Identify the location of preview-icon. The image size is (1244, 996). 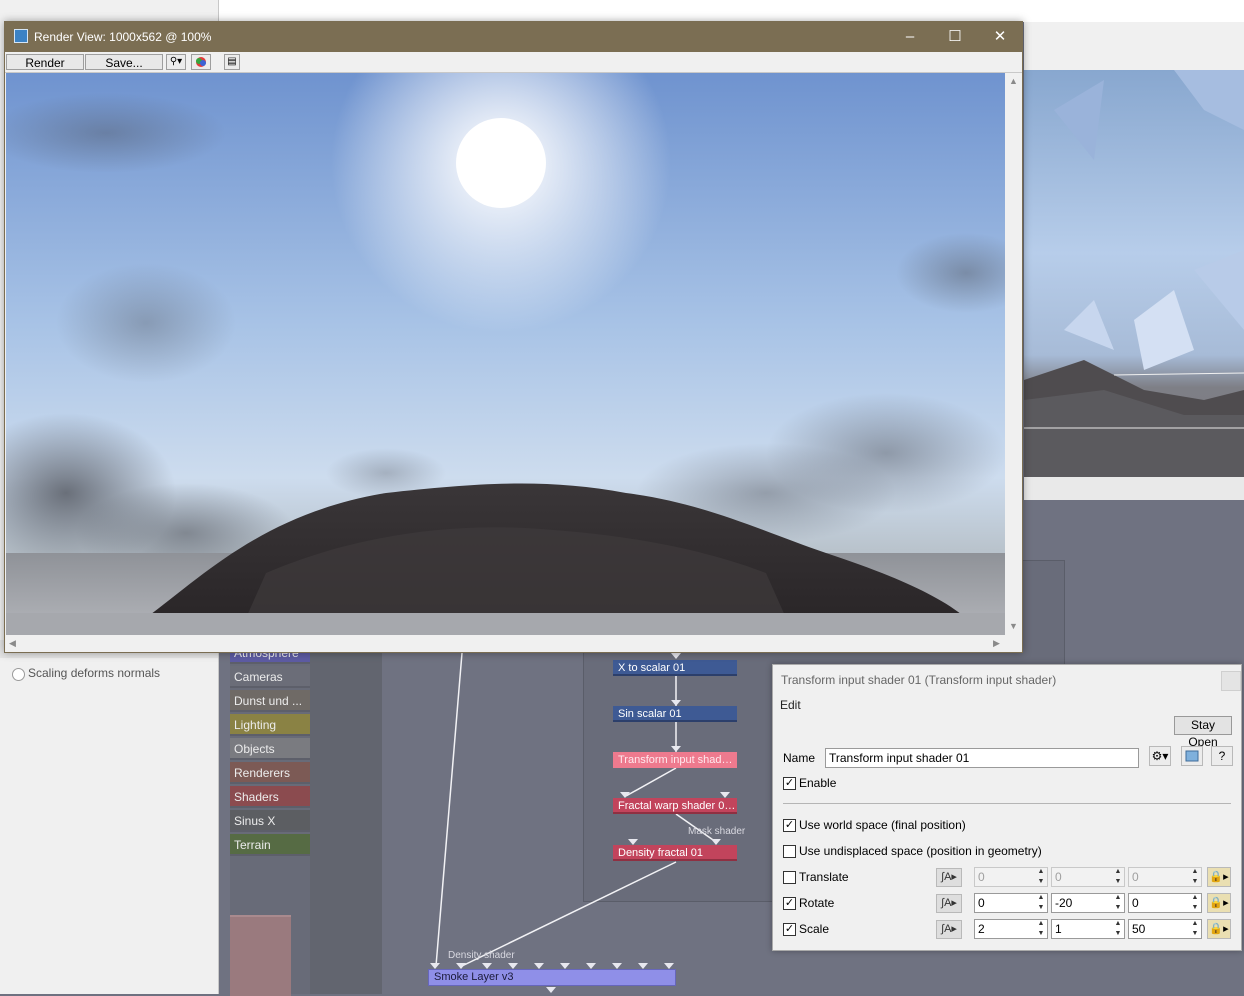
(1192, 756).